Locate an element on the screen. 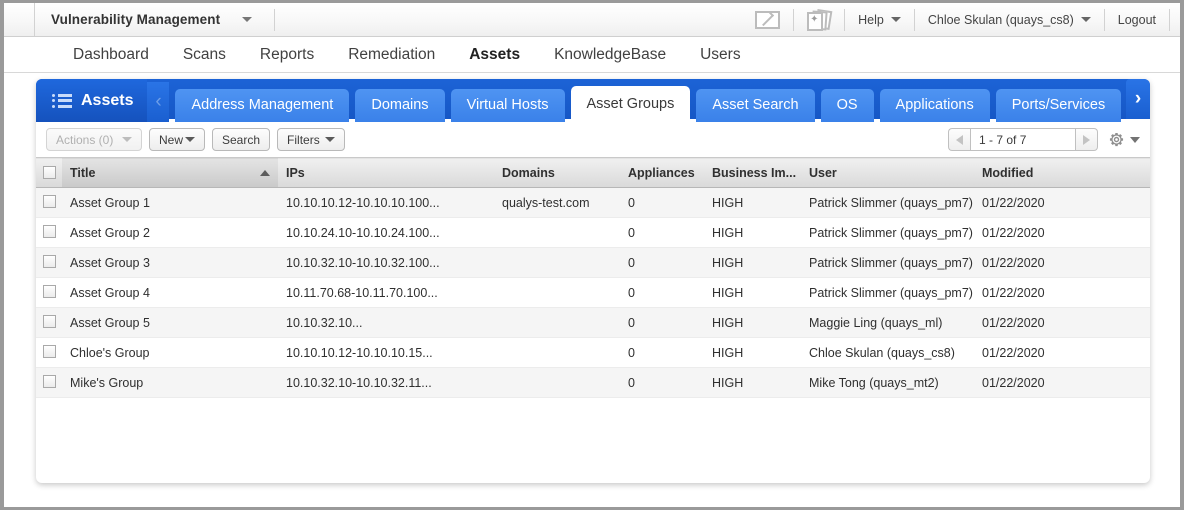  tab-virtual-hosts: Virtual Hosts is located at coordinates (507, 105).